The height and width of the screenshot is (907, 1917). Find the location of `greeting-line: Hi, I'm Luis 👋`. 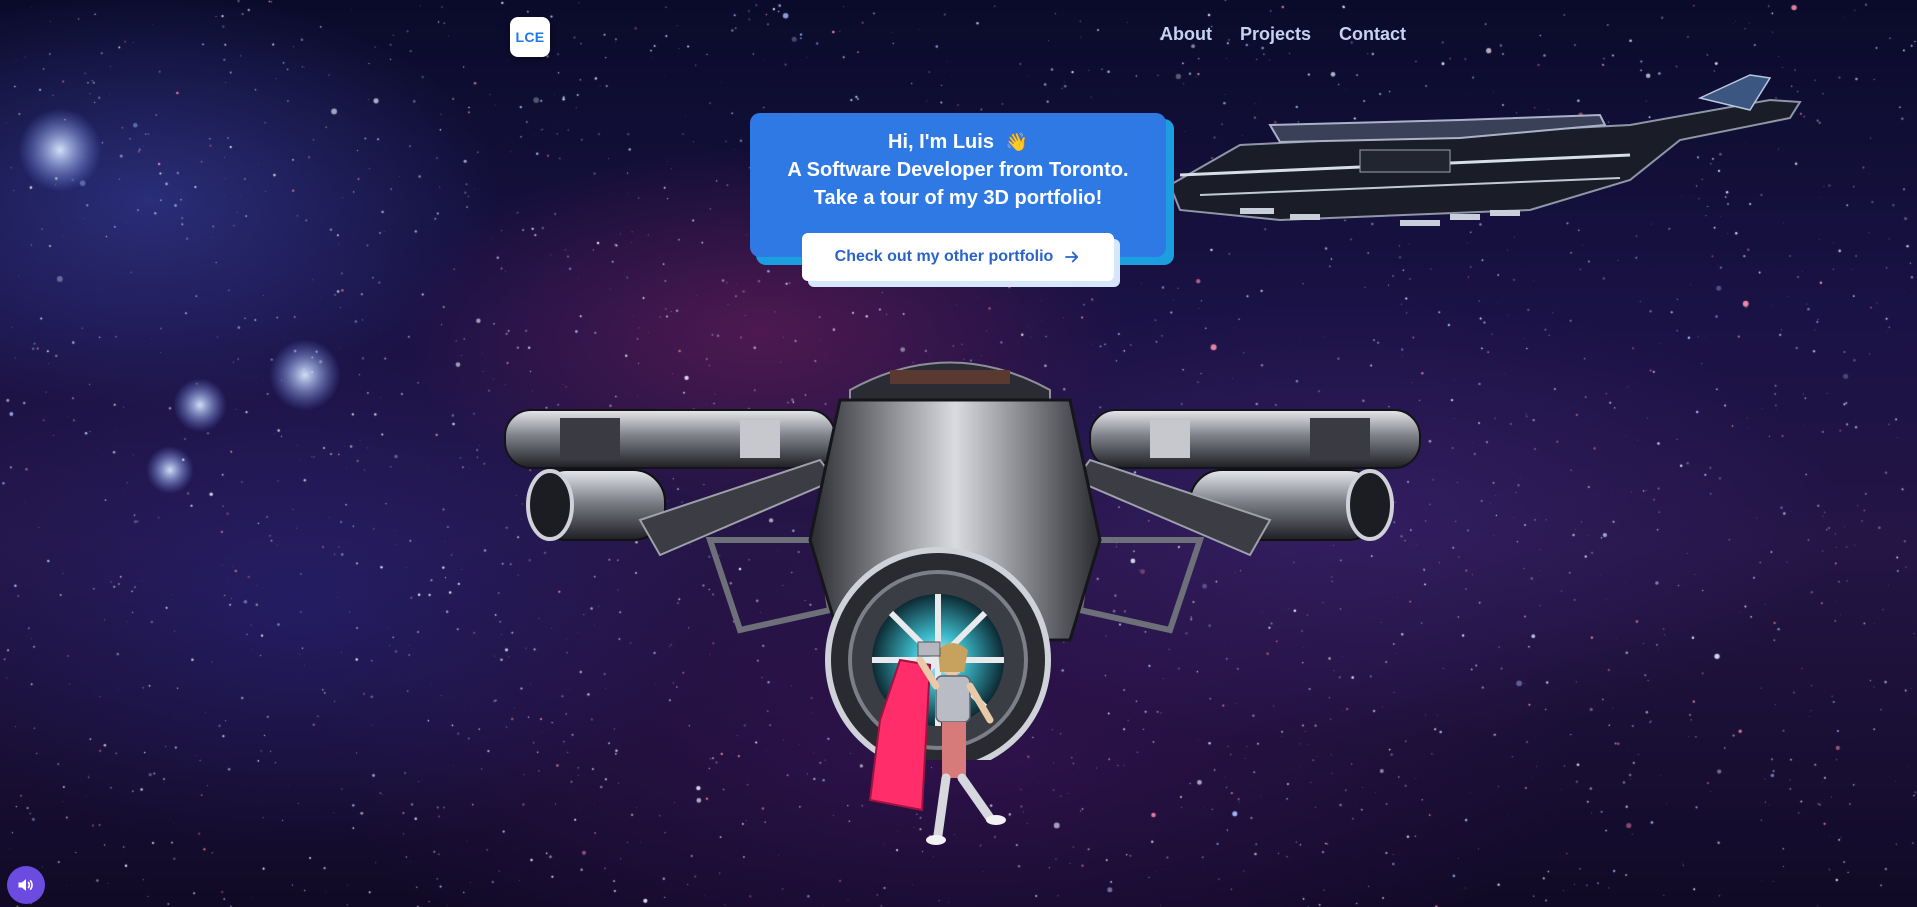

greeting-line: Hi, I'm Luis 👋 is located at coordinates (958, 142).